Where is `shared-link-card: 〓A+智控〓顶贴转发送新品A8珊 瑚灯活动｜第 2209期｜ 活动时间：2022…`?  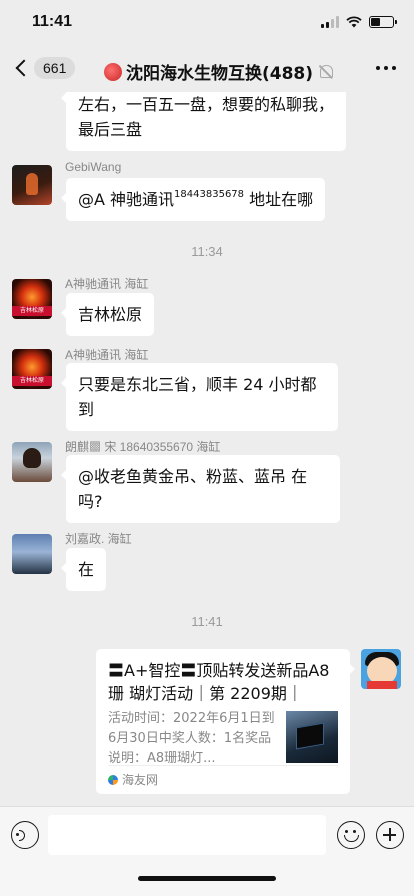 shared-link-card: 〓A+智控〓顶贴转发送新品A8珊 瑚灯活动｜第 2209期｜ 活动时间：2022… is located at coordinates (225, 721).